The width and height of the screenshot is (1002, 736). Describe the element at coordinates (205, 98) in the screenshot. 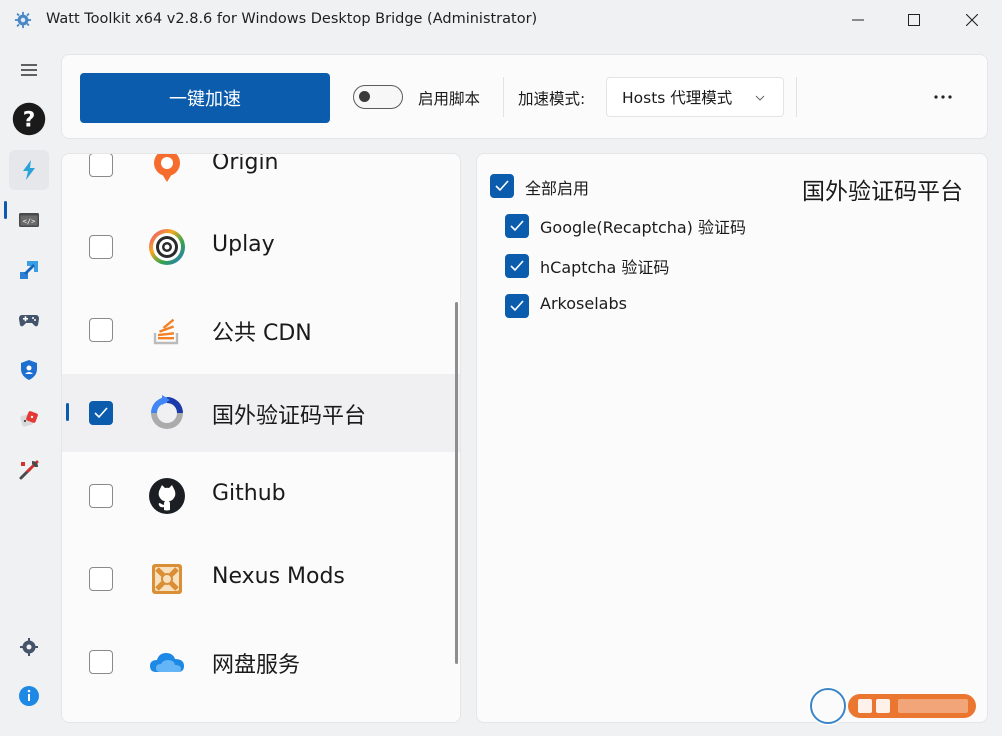

I see `one-click-accelerate-button: 一键加速` at that location.